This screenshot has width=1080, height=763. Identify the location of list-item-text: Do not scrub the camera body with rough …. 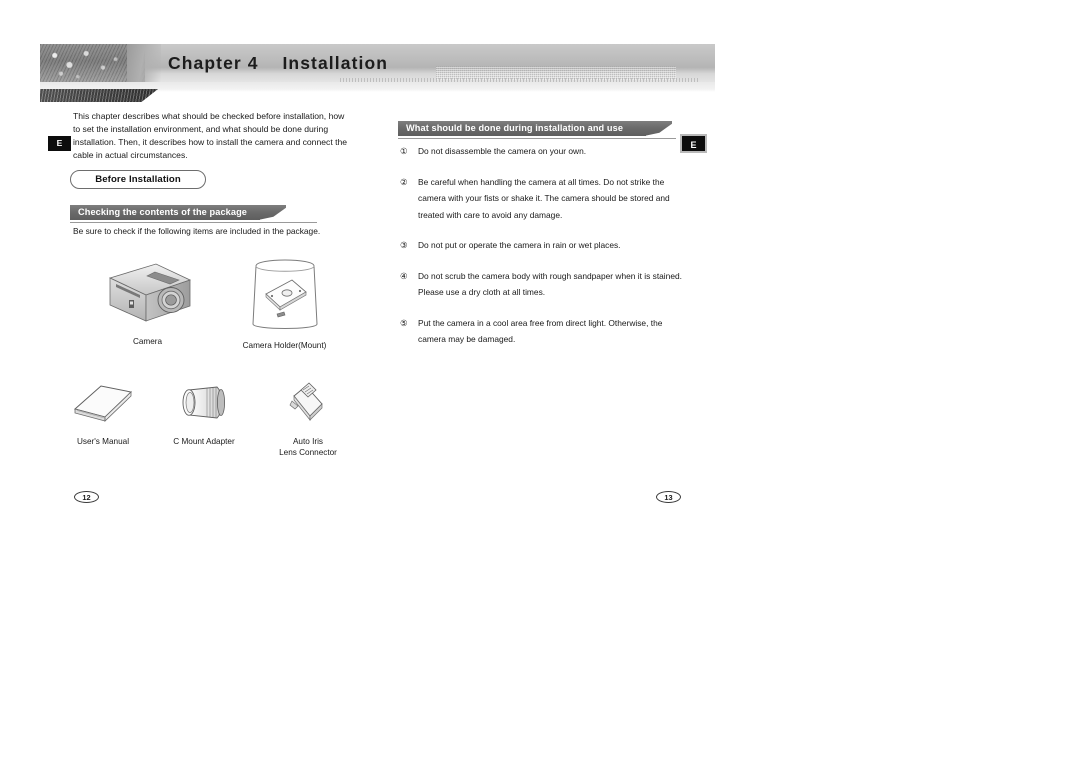
(550, 284).